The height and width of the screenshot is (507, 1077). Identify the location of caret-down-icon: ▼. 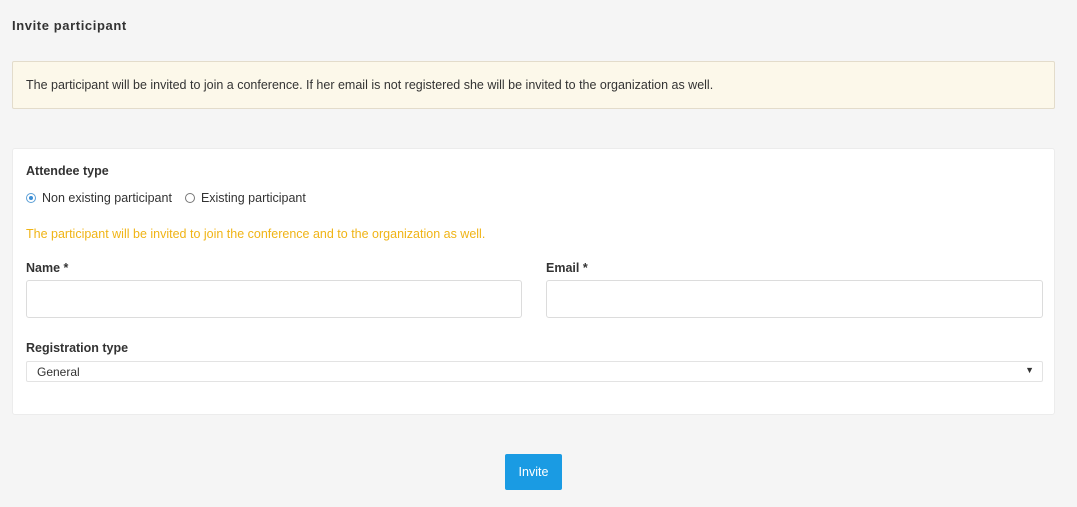
(1029, 370).